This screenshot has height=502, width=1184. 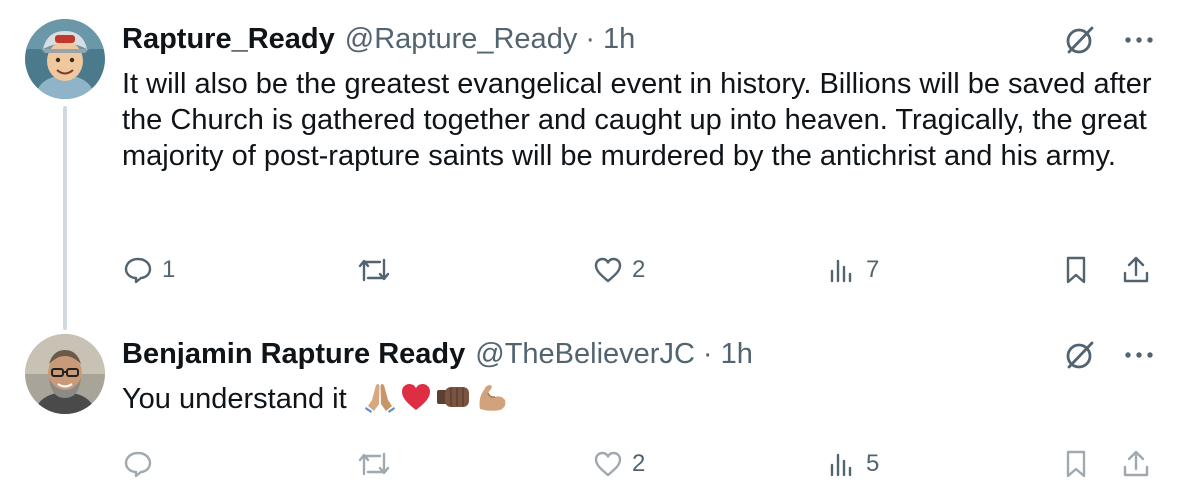 I want to click on reply-button, so click(x=142, y=464).